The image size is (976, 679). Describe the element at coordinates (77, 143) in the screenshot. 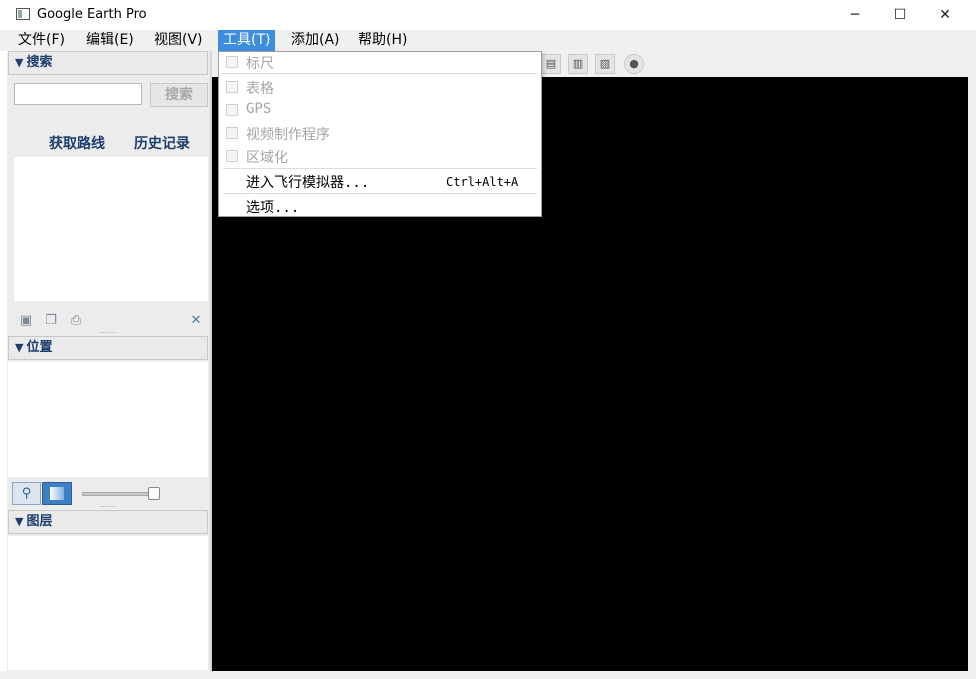

I see `get-directions-link: 获取路线` at that location.